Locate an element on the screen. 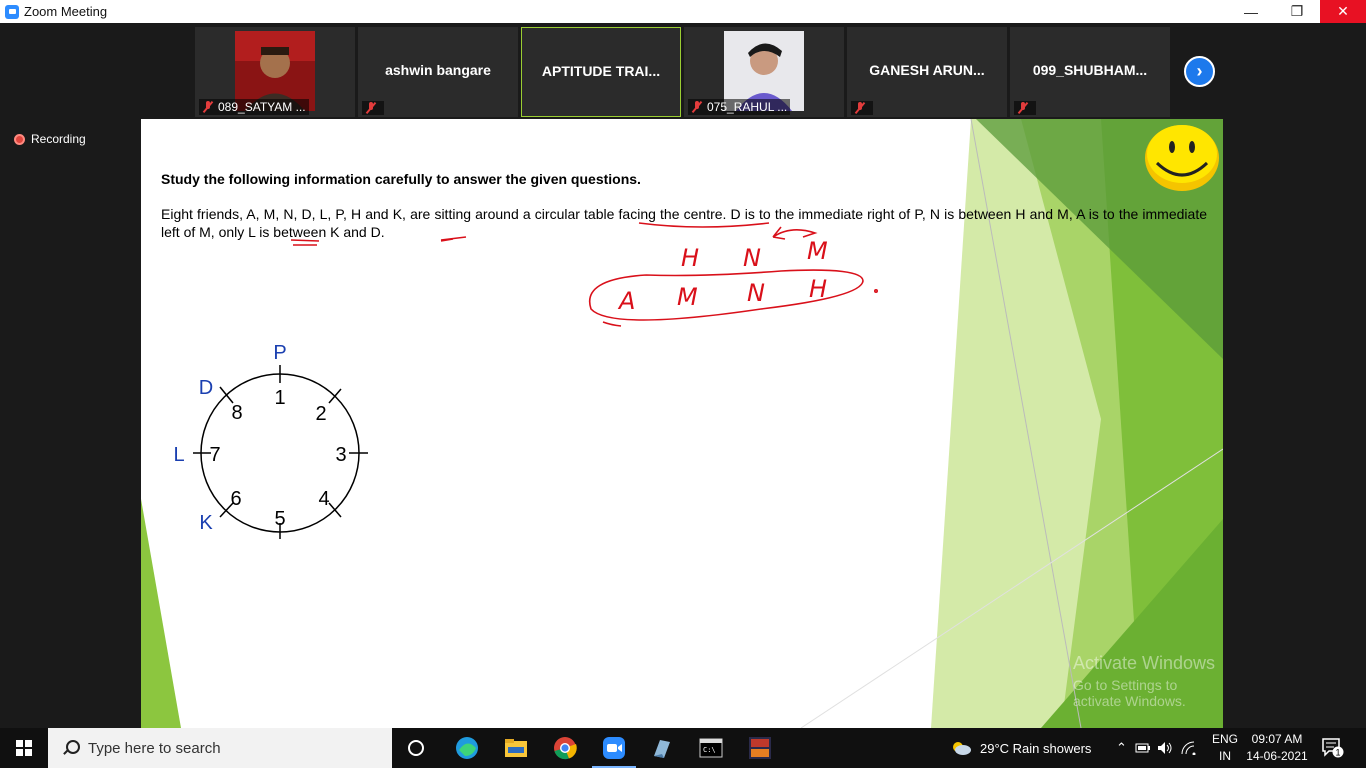  restore-button: ❐ is located at coordinates (1297, 11).